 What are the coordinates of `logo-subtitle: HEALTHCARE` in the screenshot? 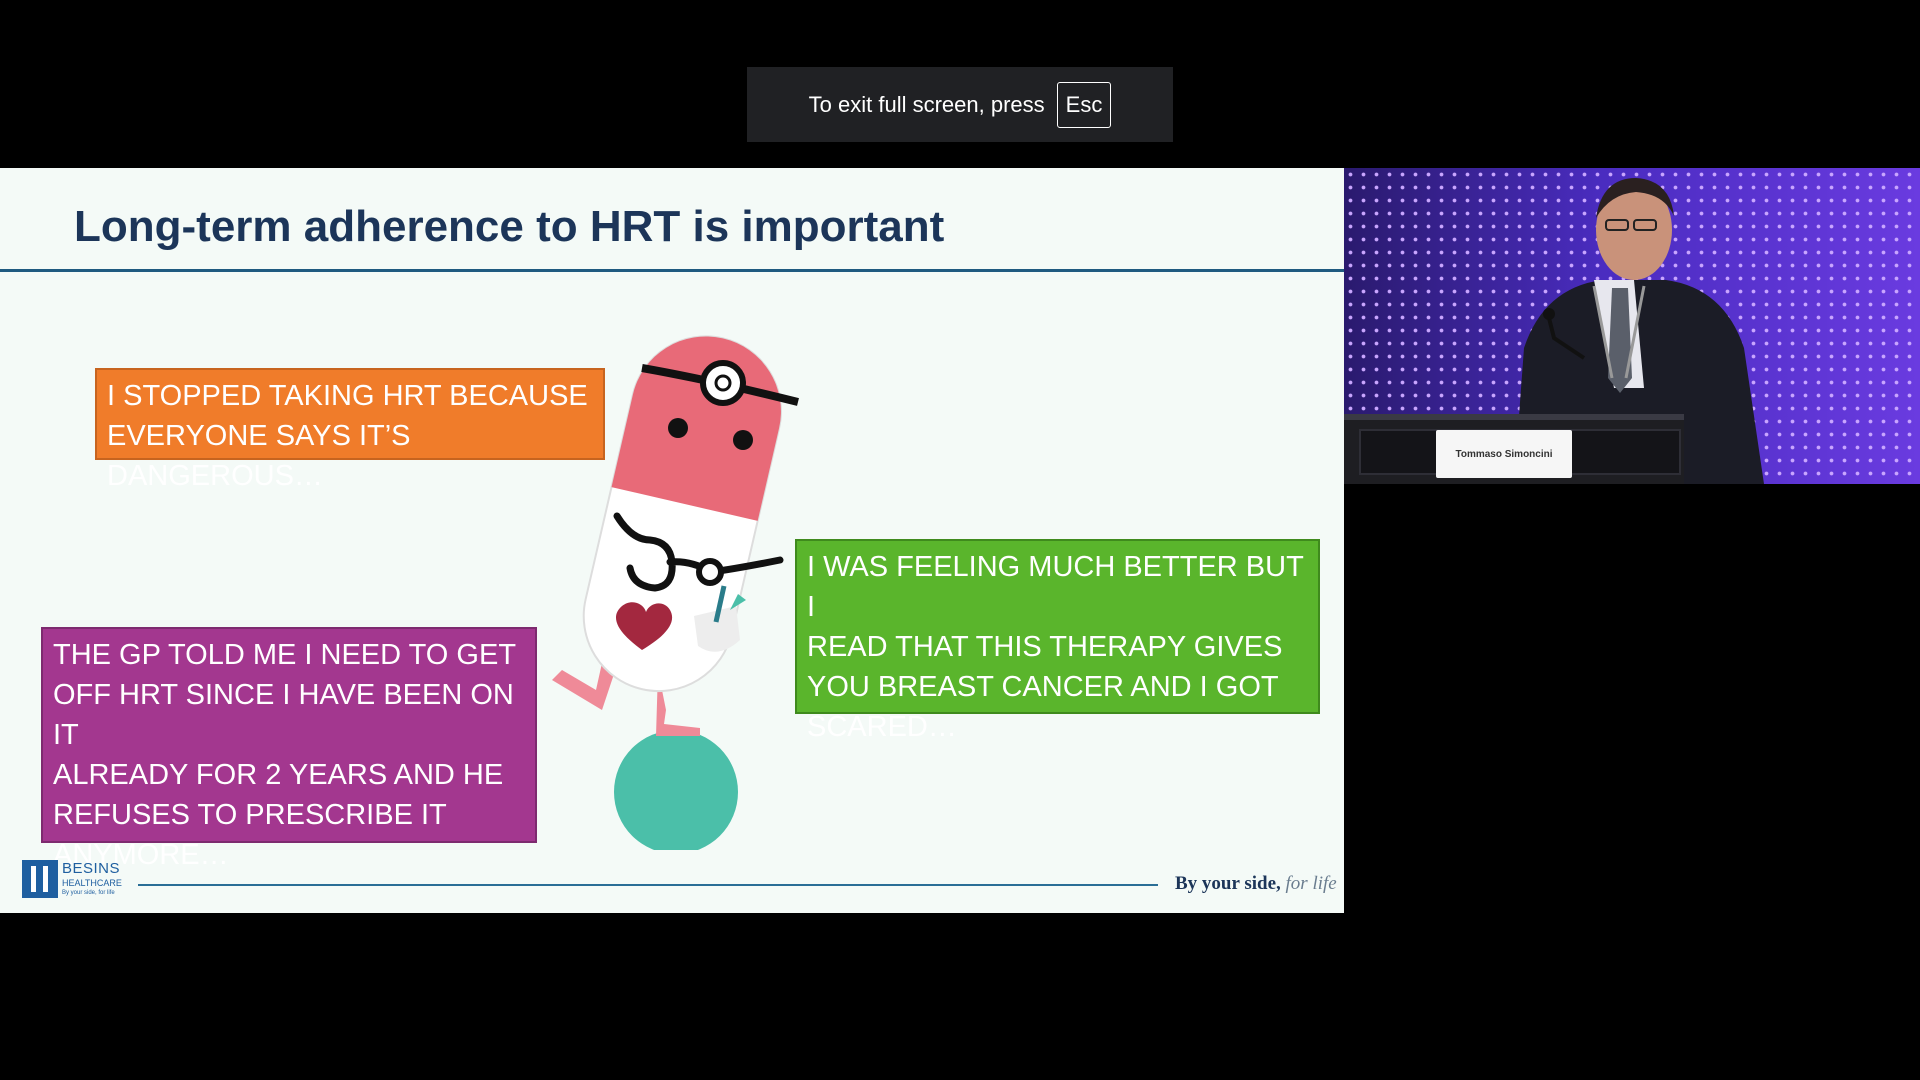 It's located at (92, 883).